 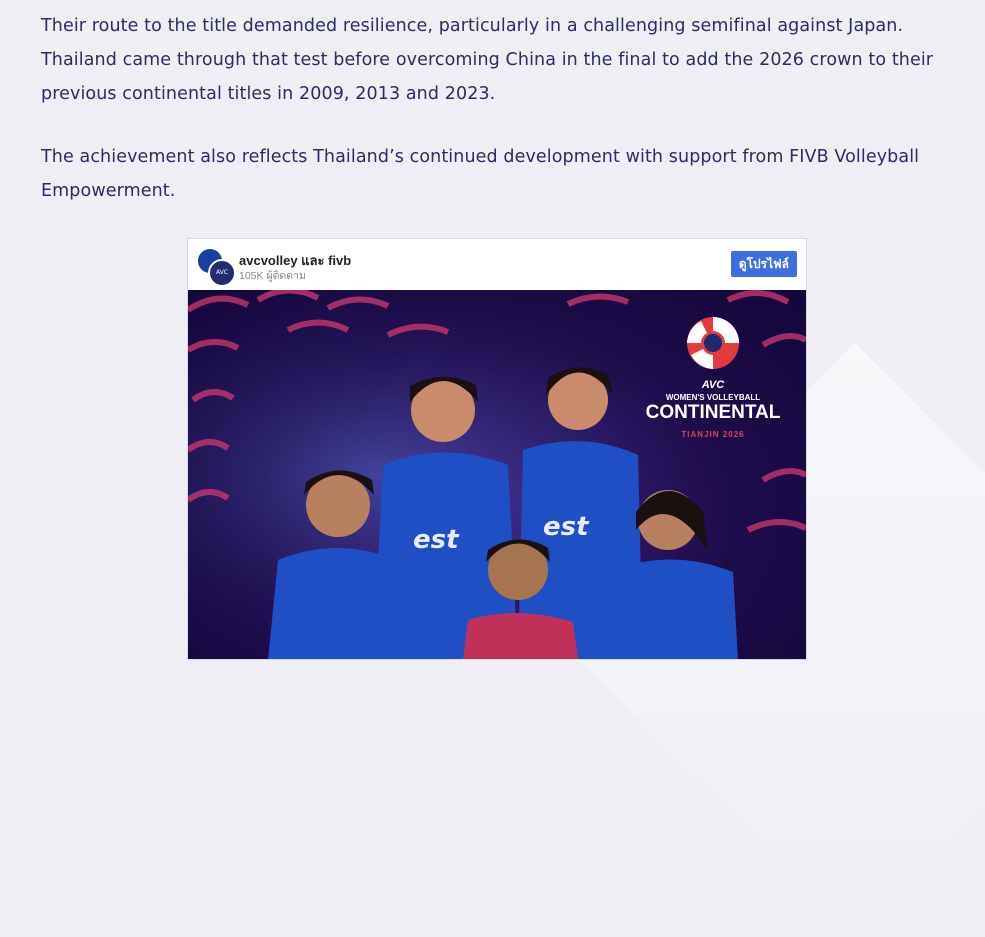 What do you see at coordinates (222, 273) in the screenshot?
I see `avatar-avc: AVC` at bounding box center [222, 273].